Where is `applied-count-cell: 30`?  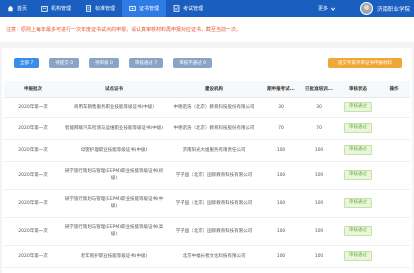 applied-count-cell: 30 is located at coordinates (281, 107).